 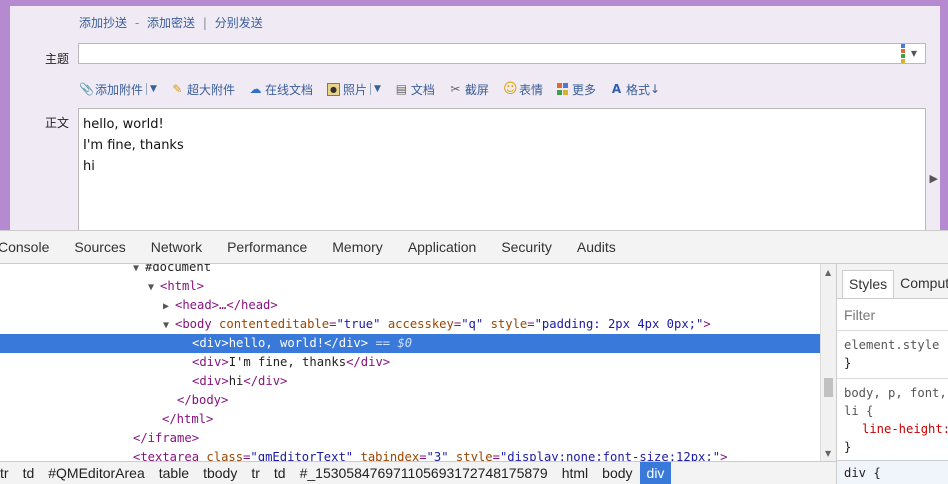 I want to click on dom-node-document: ▼ #document, so click(x=410, y=270).